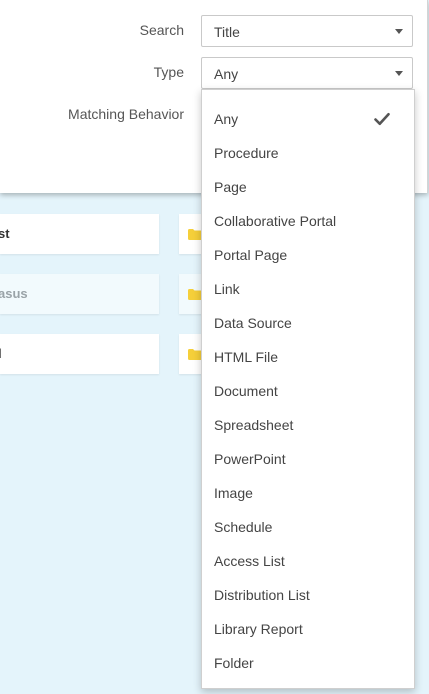 This screenshot has width=429, height=694. What do you see at coordinates (14, 293) in the screenshot?
I see `item-card-title: asus` at bounding box center [14, 293].